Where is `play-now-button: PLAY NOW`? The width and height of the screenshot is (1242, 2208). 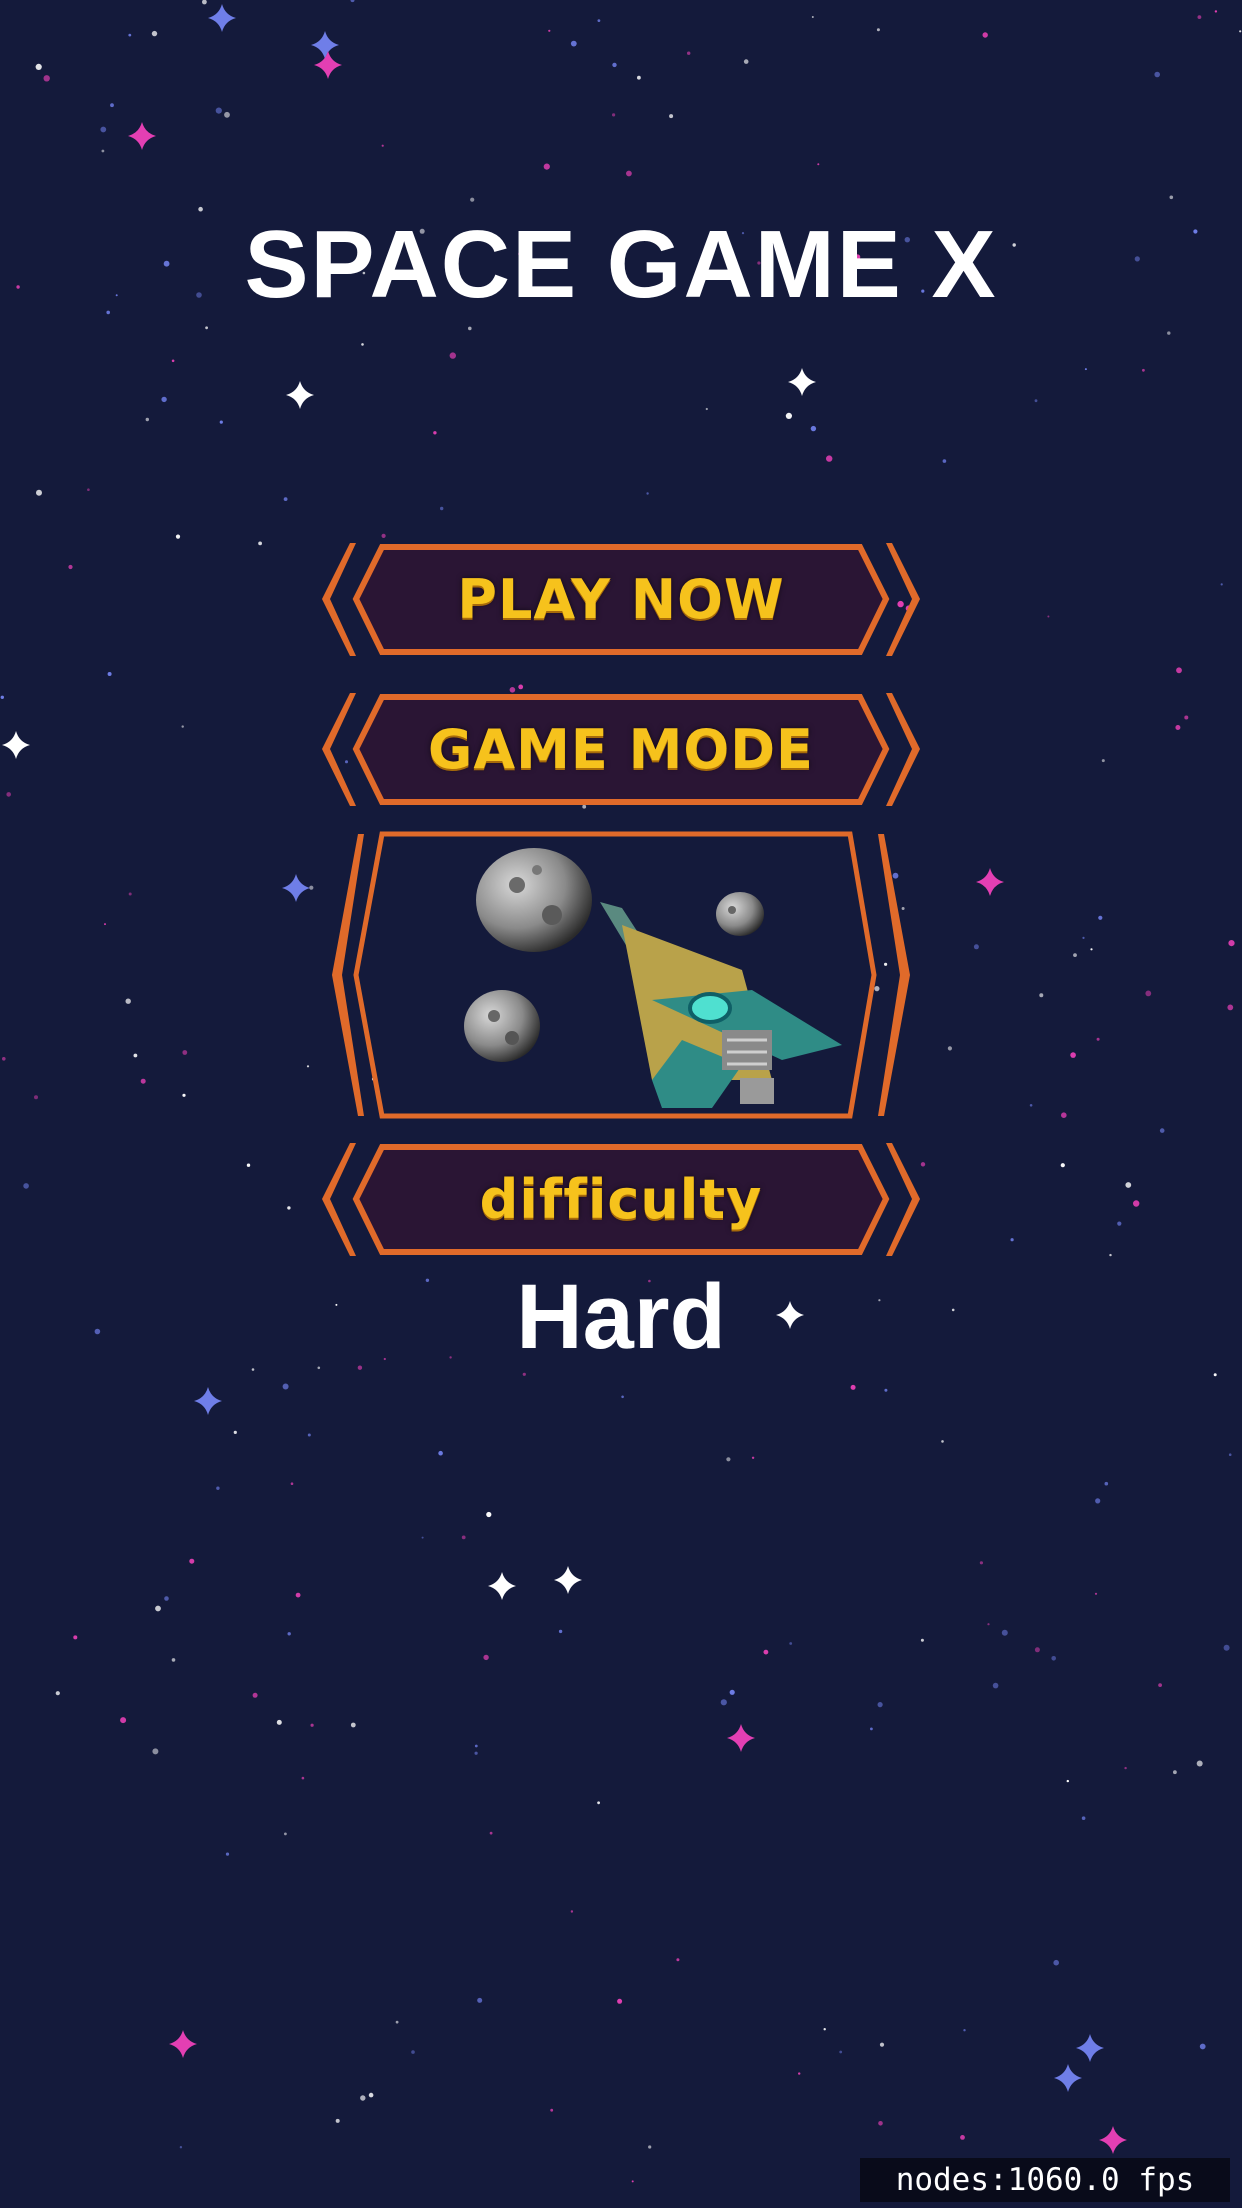
play-now-button: PLAY NOW is located at coordinates (621, 599).